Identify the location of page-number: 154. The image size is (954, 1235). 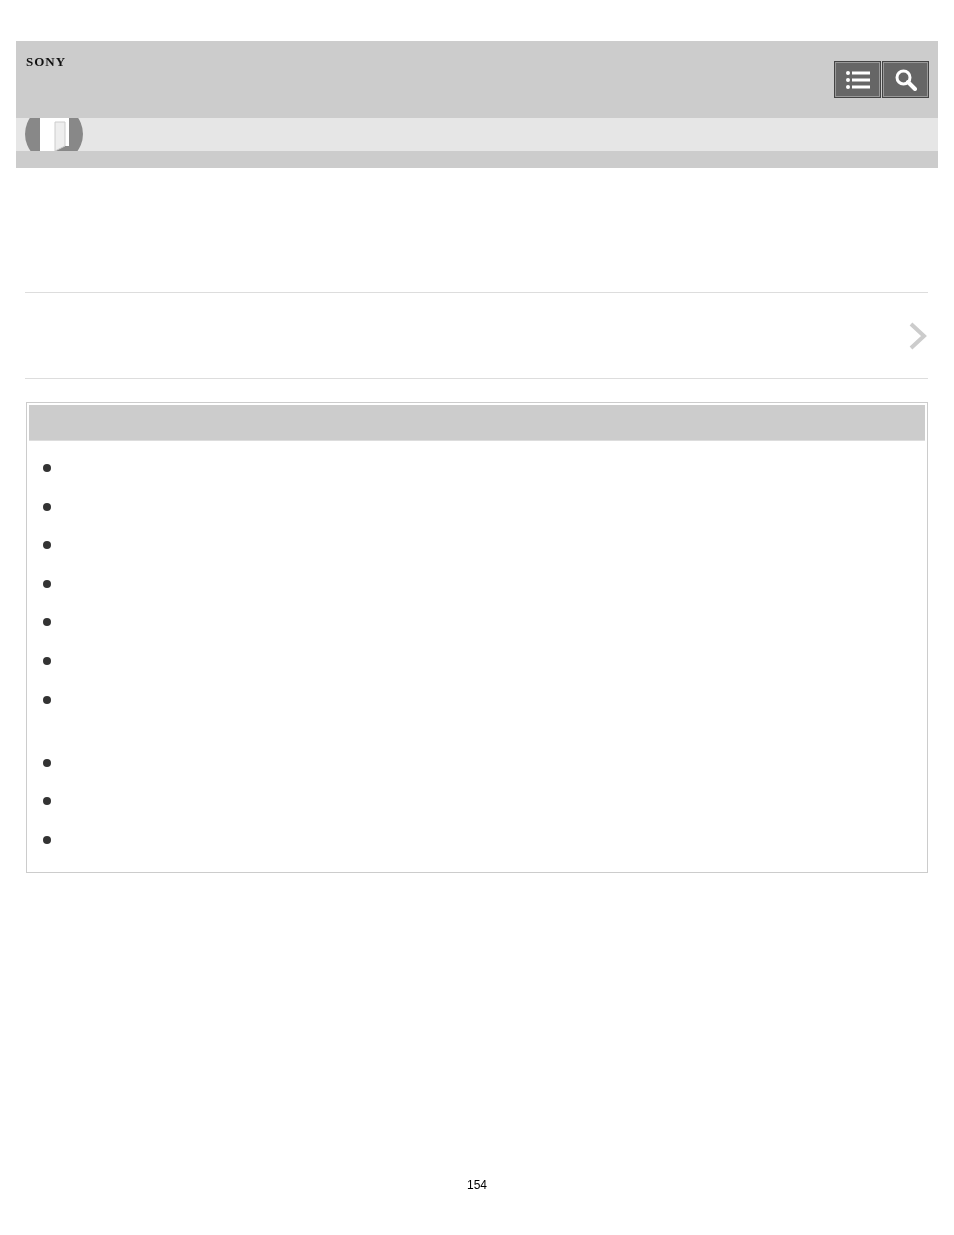
(477, 1185).